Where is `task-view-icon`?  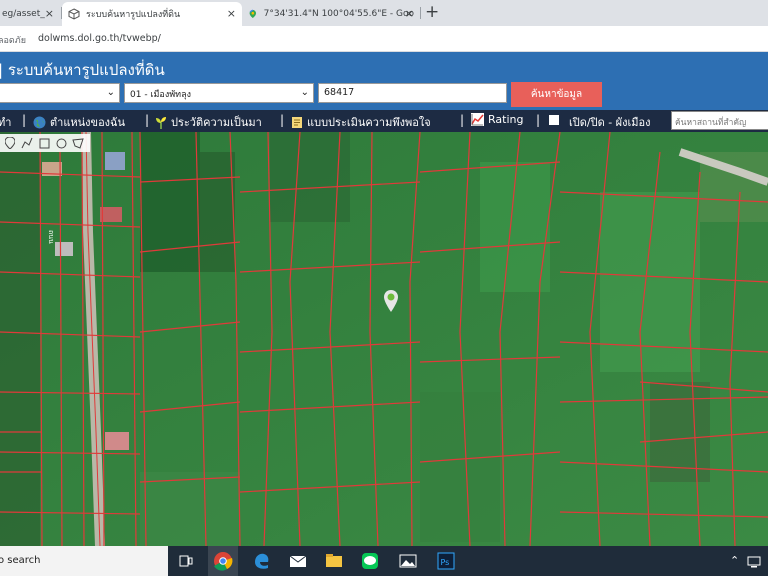 task-view-icon is located at coordinates (186, 561).